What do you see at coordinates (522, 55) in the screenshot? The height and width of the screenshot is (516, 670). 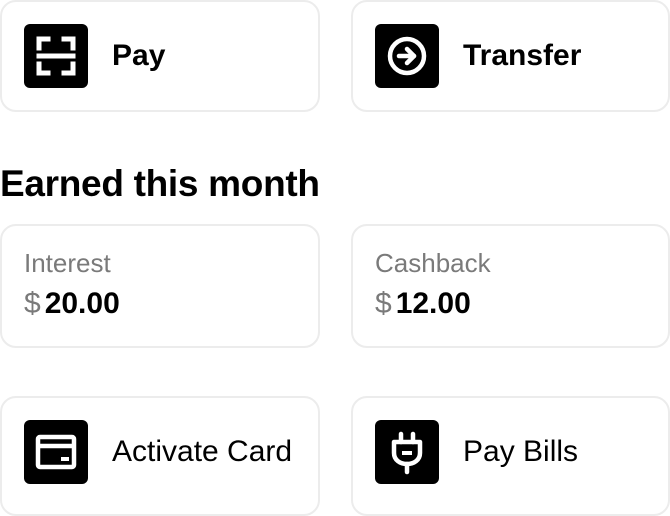 I see `transfer-label: Transfer` at bounding box center [522, 55].